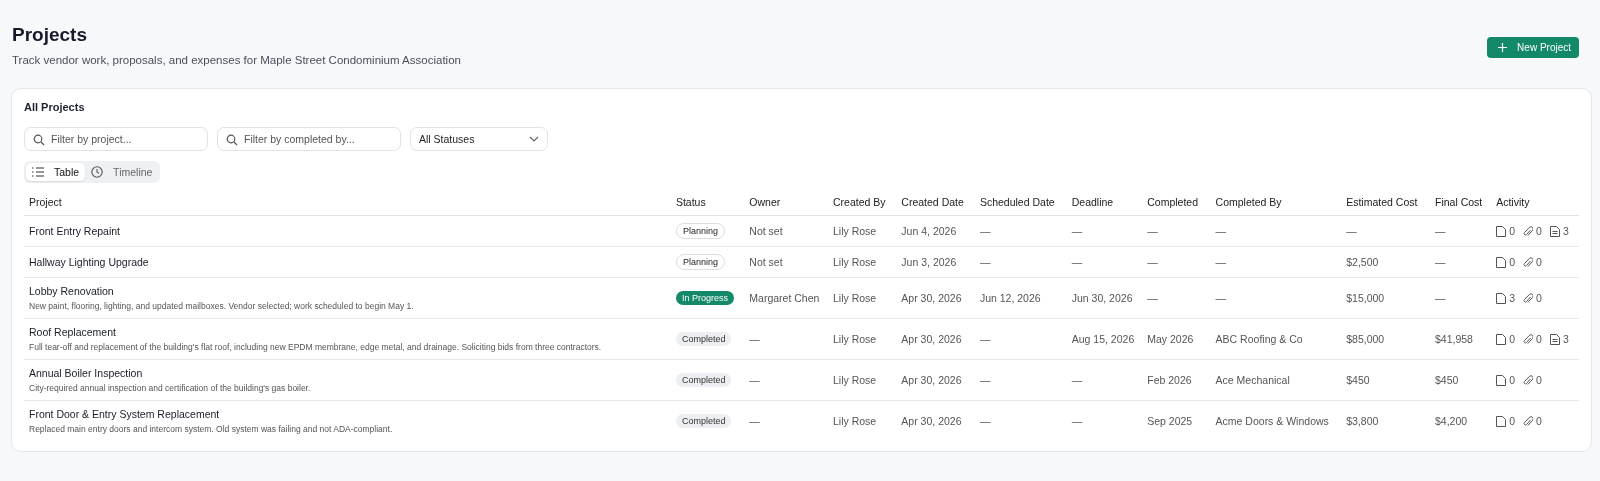 The height and width of the screenshot is (481, 1600). I want to click on table-cell: May 2026, so click(1170, 339).